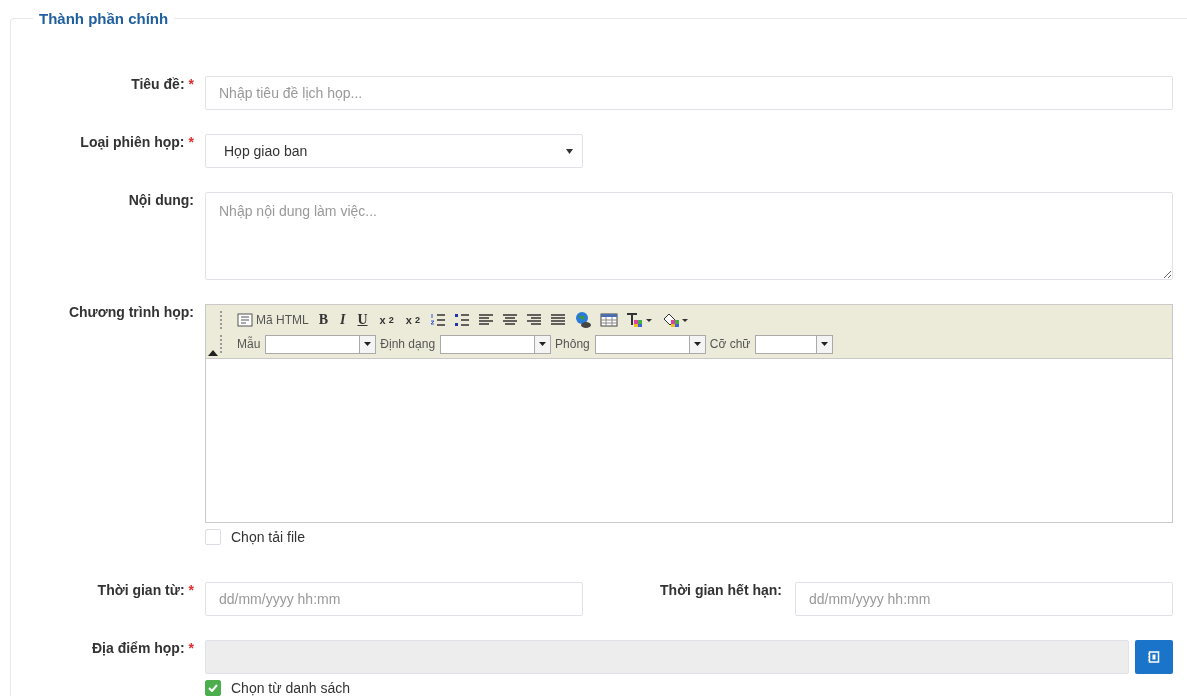 The height and width of the screenshot is (696, 1187). What do you see at coordinates (249, 344) in the screenshot?
I see `dropdown-label: Mẫu` at bounding box center [249, 344].